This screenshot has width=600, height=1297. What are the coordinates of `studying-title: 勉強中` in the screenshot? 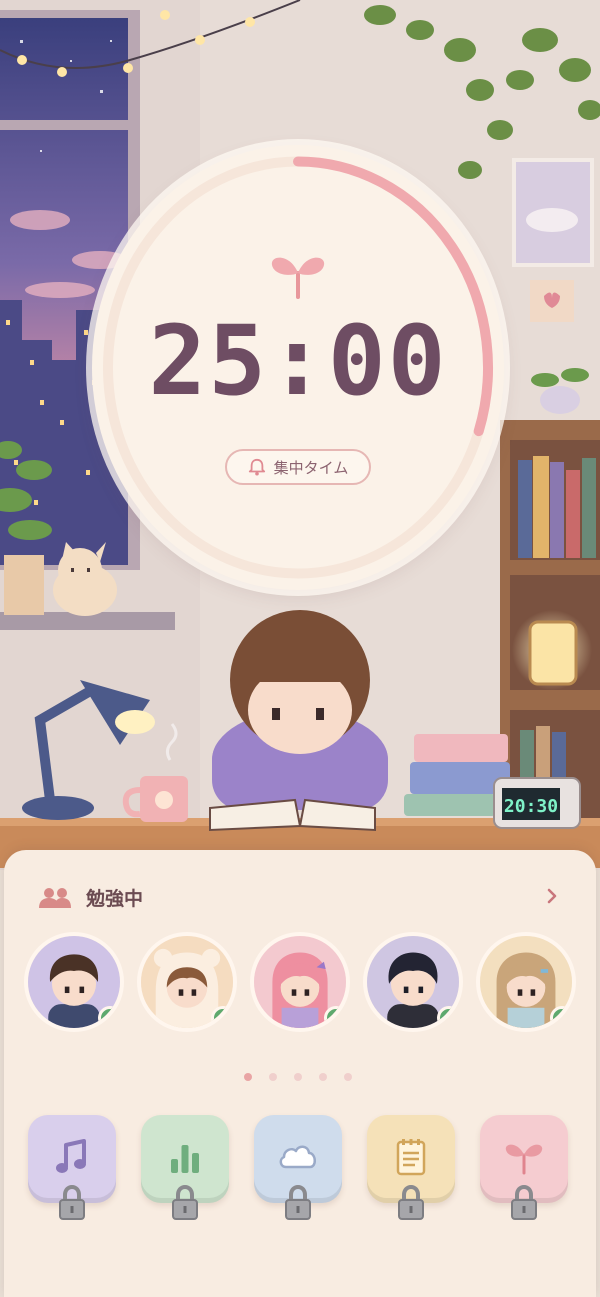 It's located at (115, 899).